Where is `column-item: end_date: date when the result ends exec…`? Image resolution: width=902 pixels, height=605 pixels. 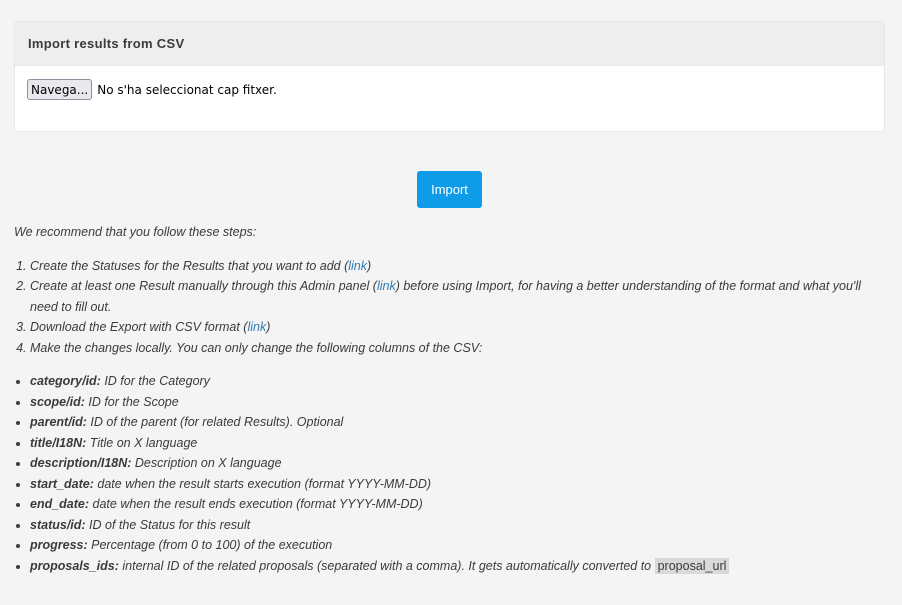 column-item: end_date: date when the result ends exec… is located at coordinates (459, 504).